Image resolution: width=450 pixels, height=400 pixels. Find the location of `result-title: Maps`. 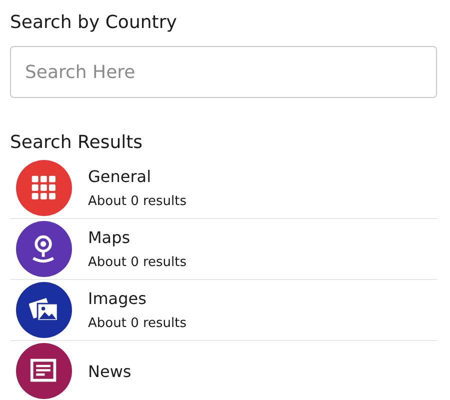

result-title: Maps is located at coordinates (110, 237).